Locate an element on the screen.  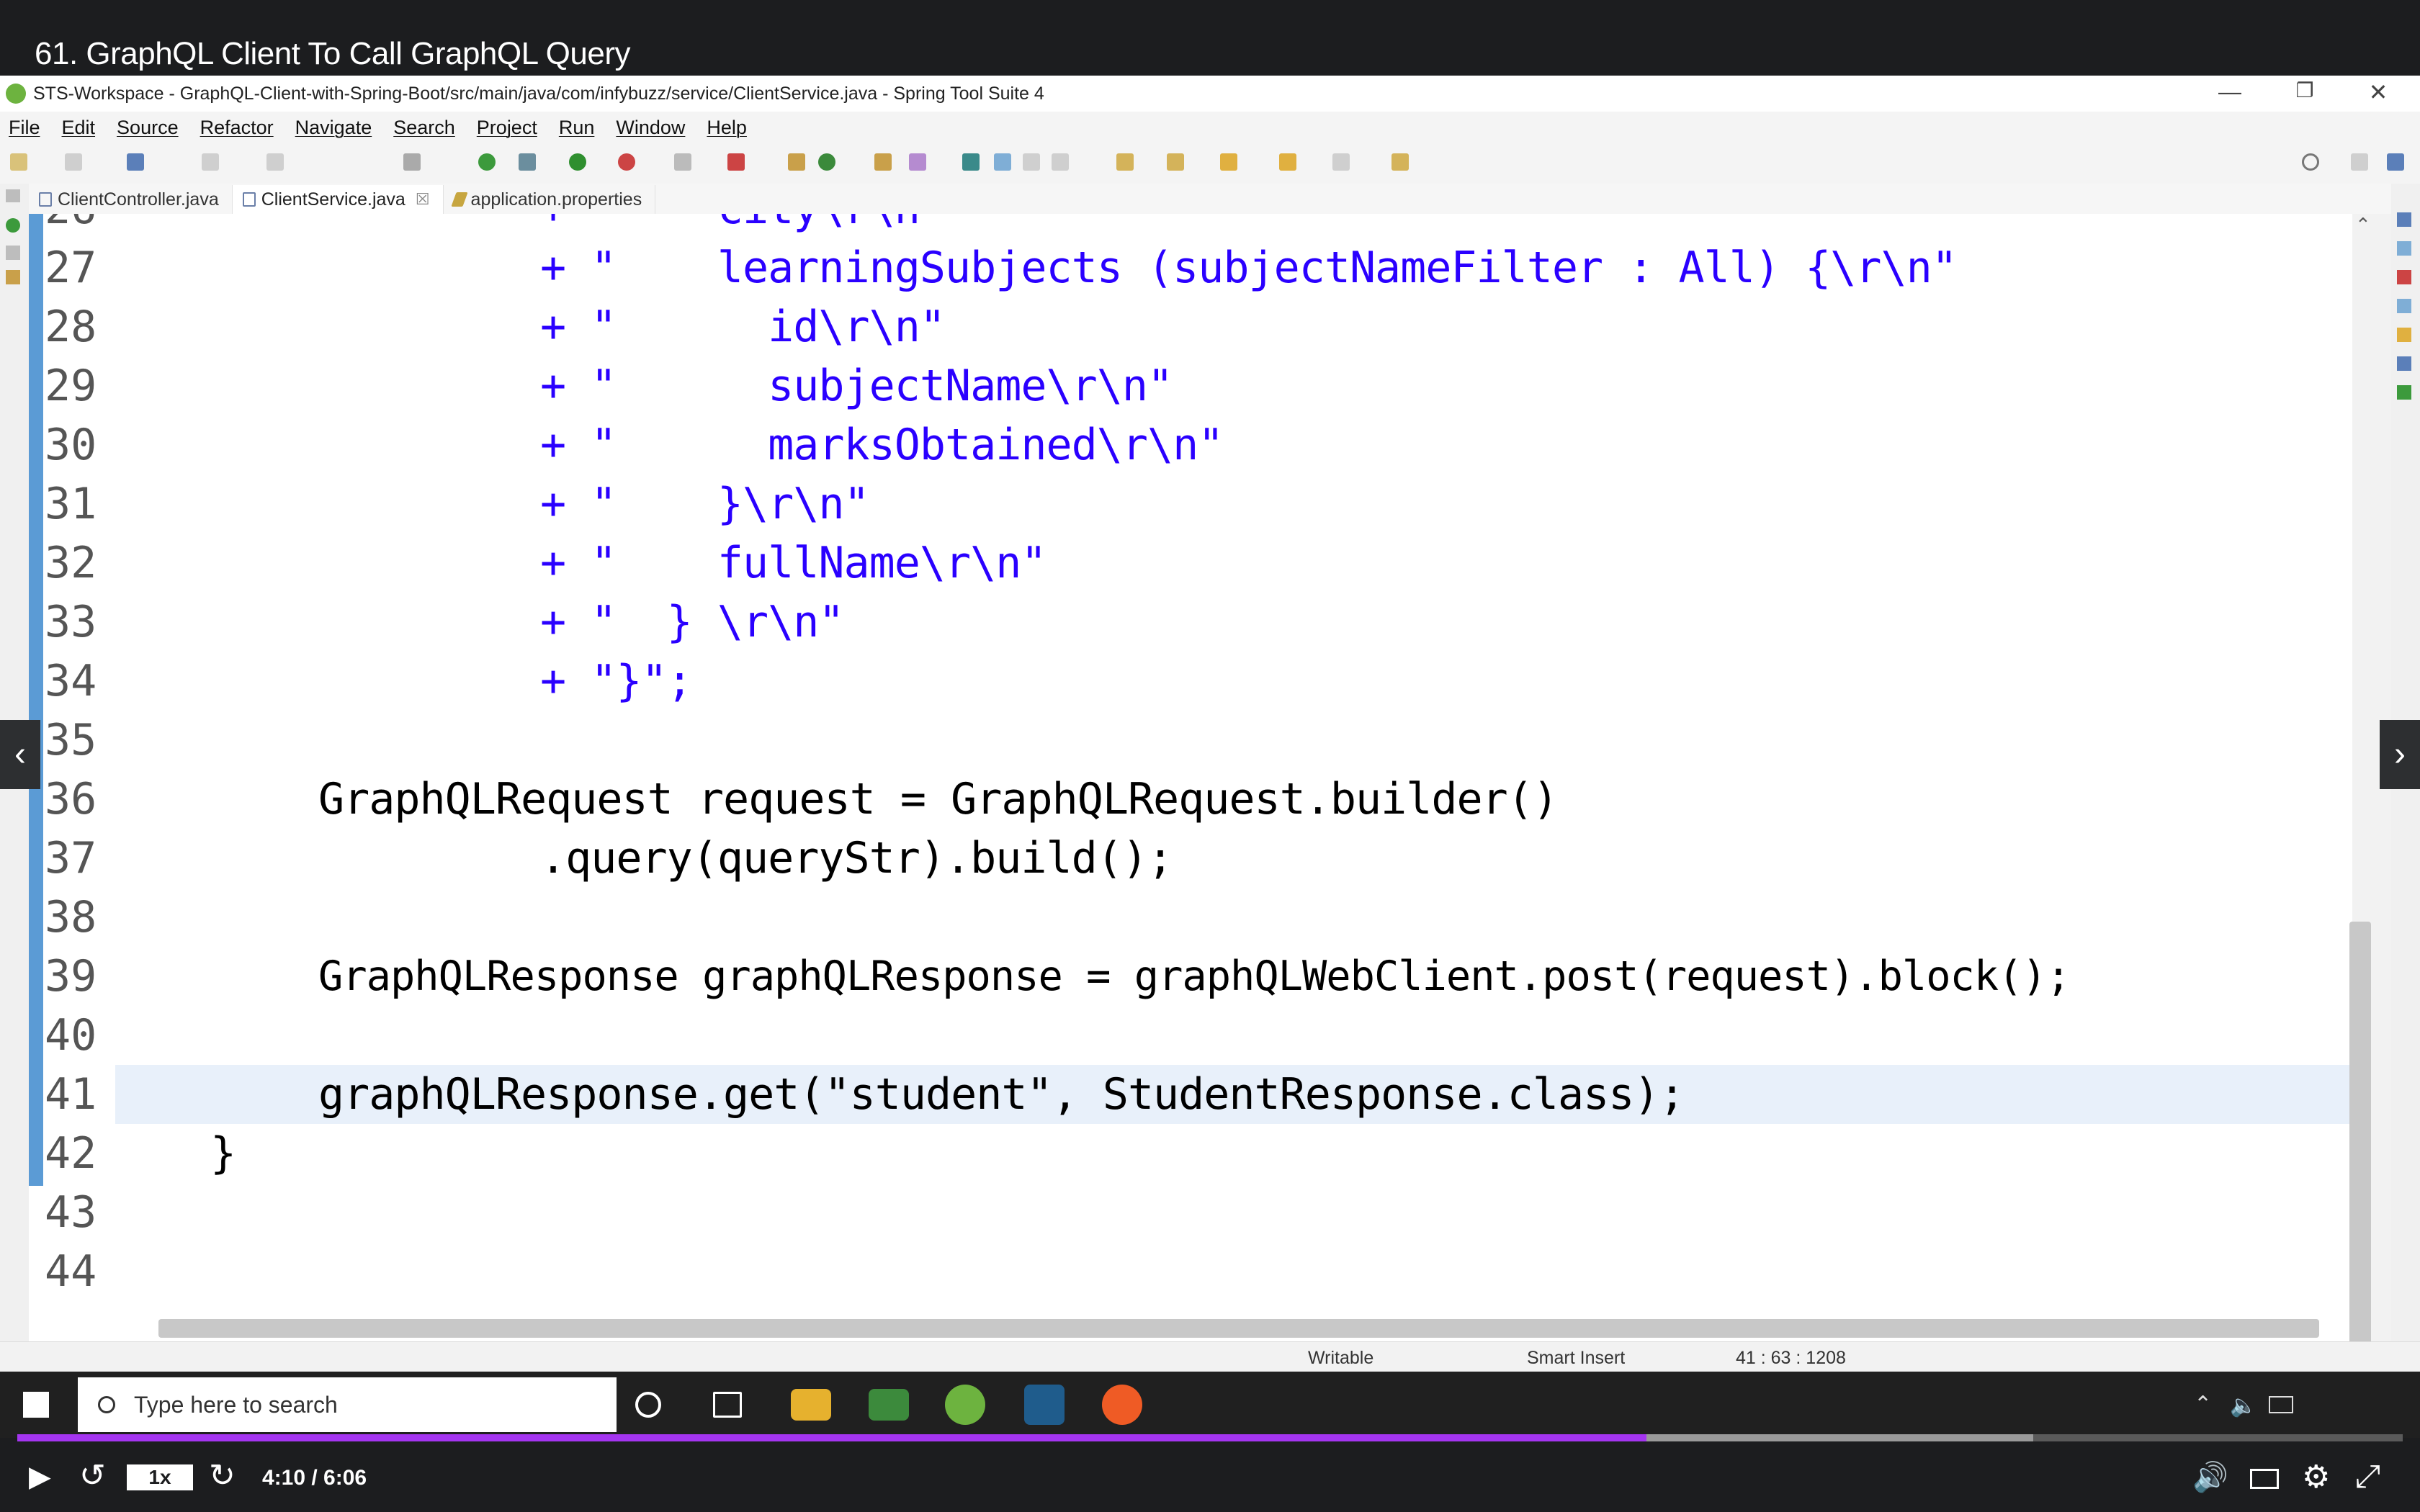
new-class-icon is located at coordinates (796, 162).